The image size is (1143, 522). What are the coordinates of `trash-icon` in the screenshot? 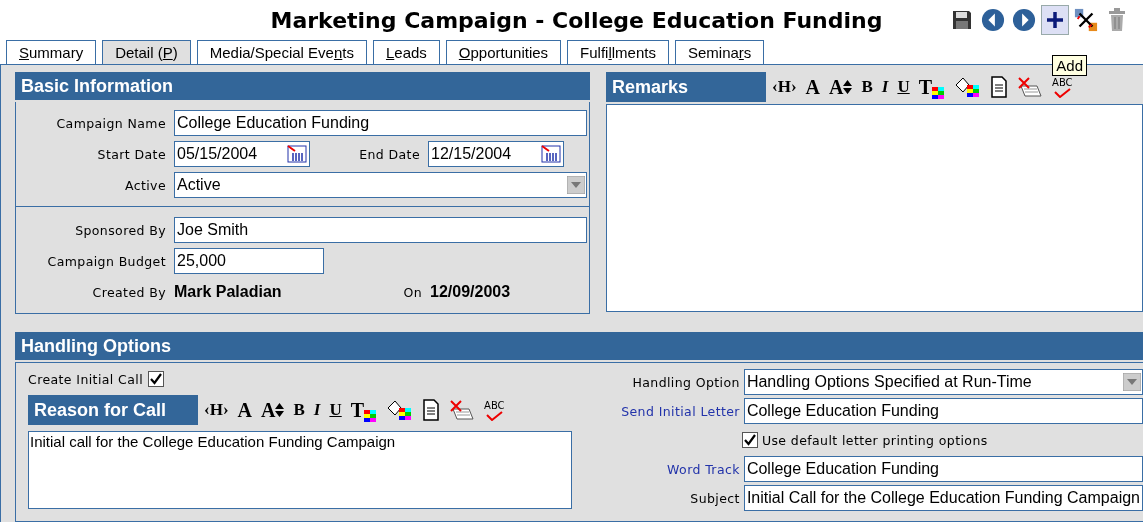 It's located at (1117, 20).